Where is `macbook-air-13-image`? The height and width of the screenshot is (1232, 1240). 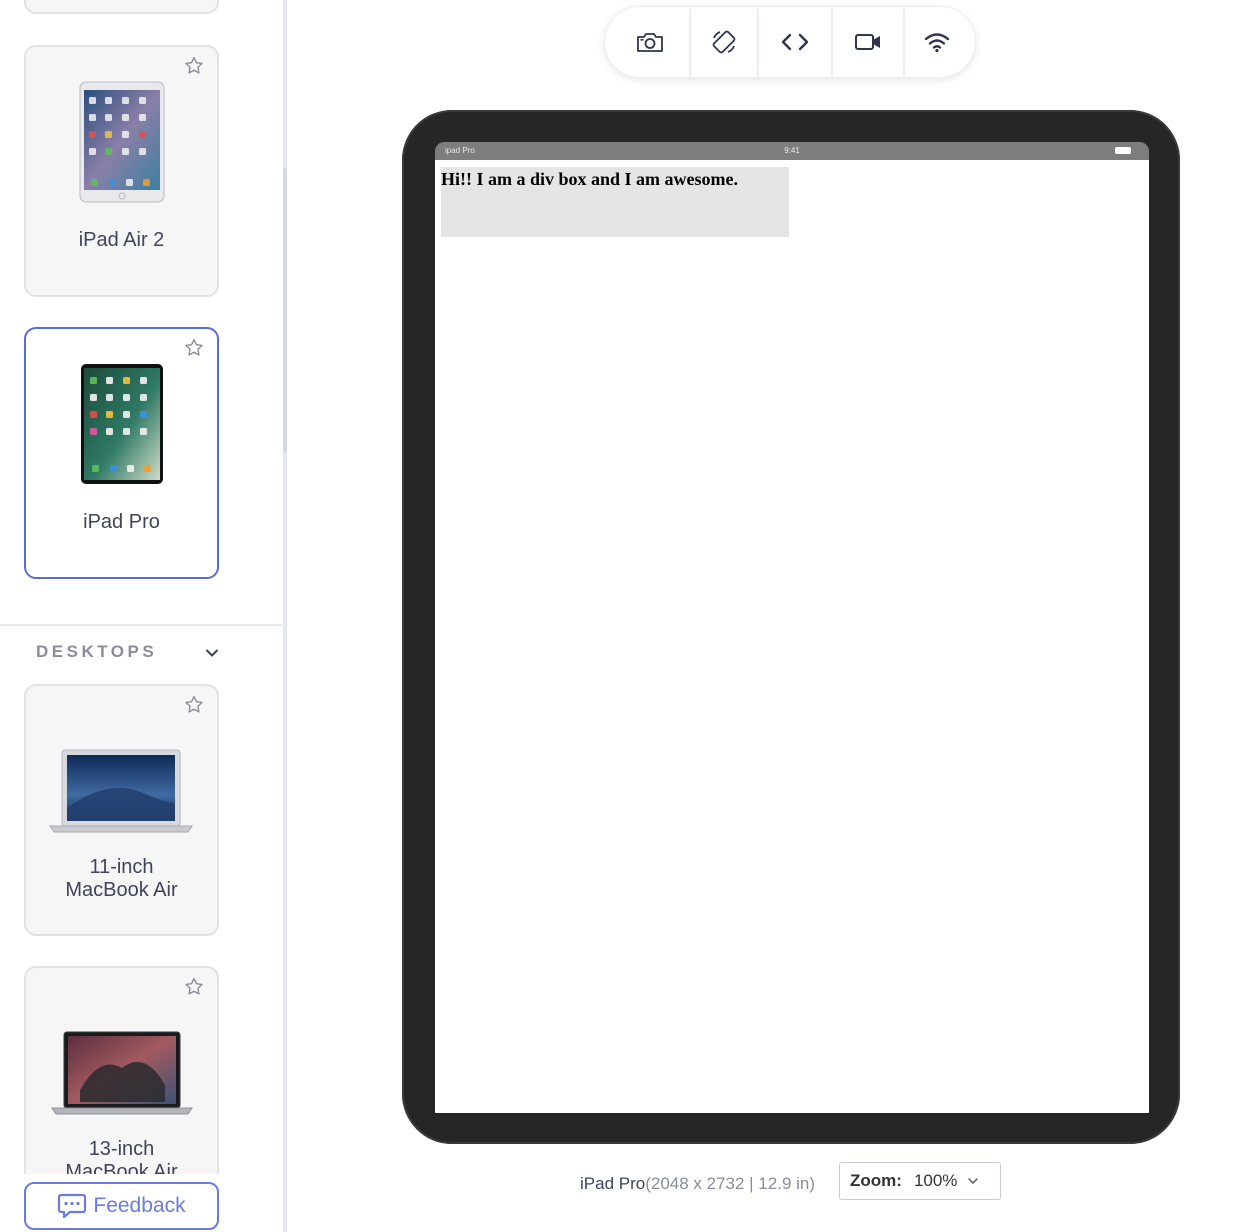 macbook-air-13-image is located at coordinates (122, 1073).